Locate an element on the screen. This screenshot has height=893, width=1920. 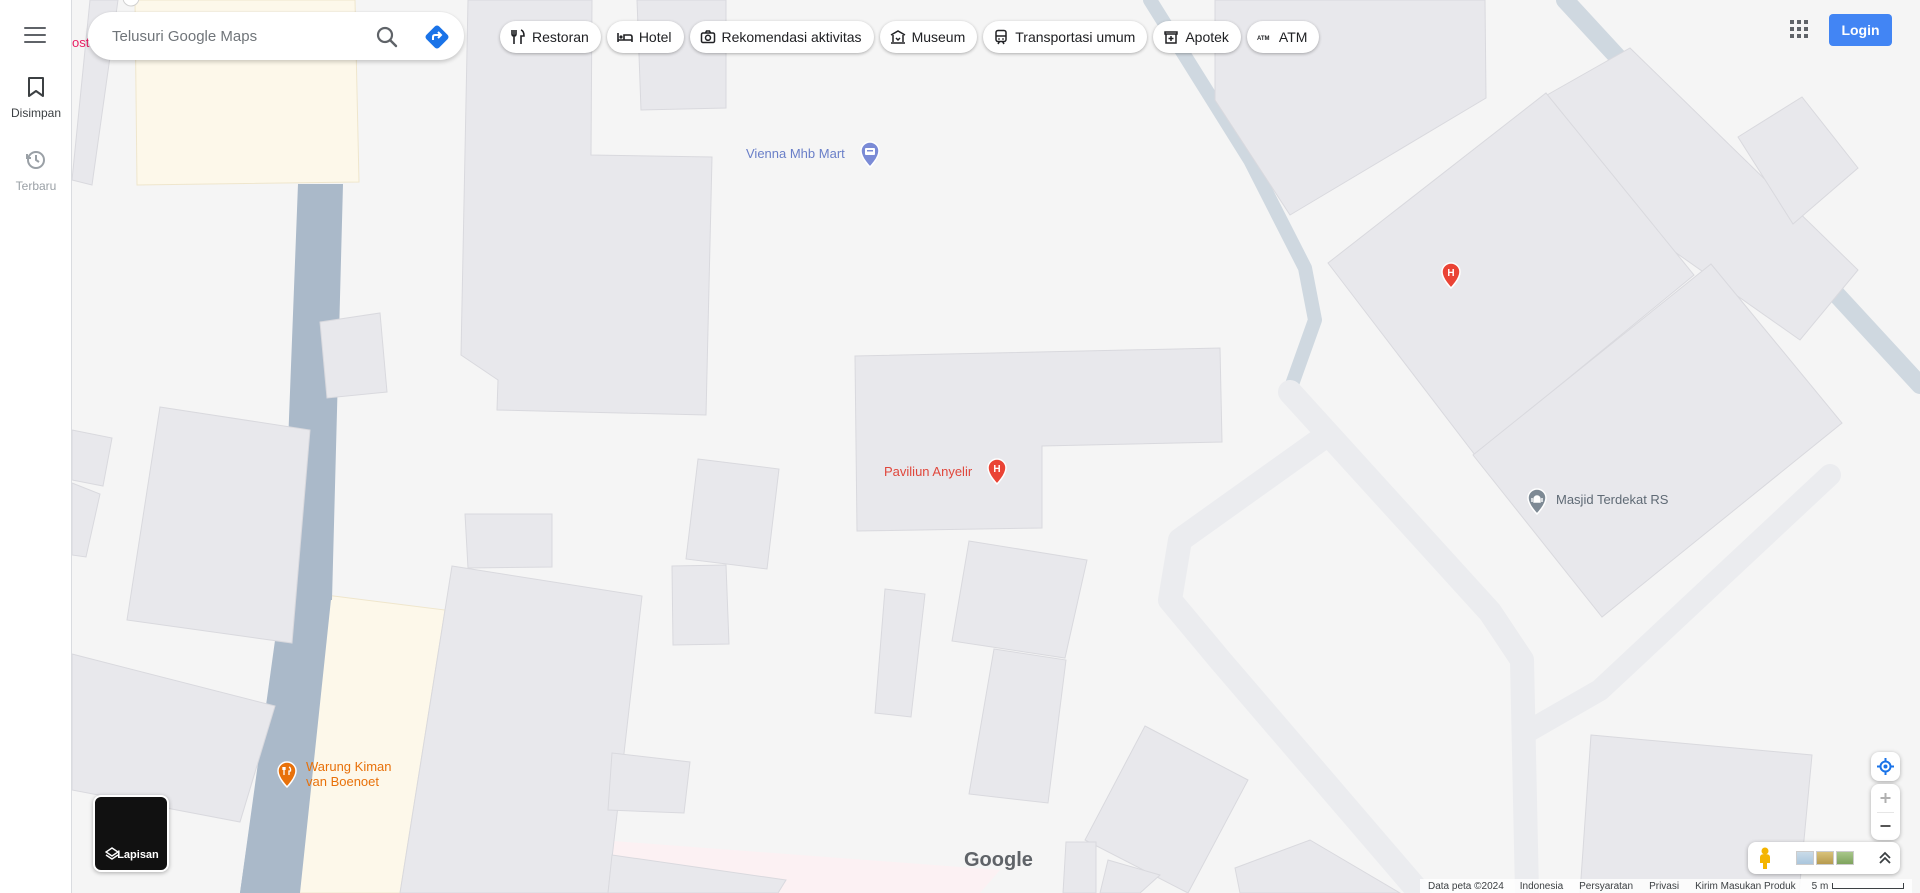
chip-transportasi: Transportasi umum is located at coordinates (1065, 37).